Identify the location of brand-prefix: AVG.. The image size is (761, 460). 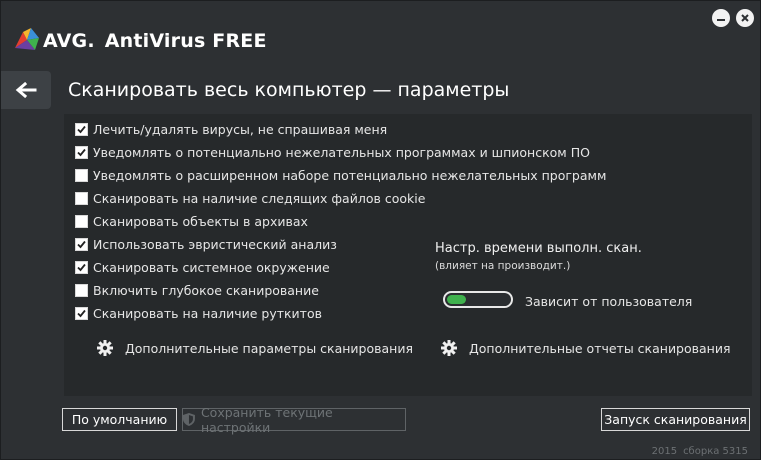
(69, 41).